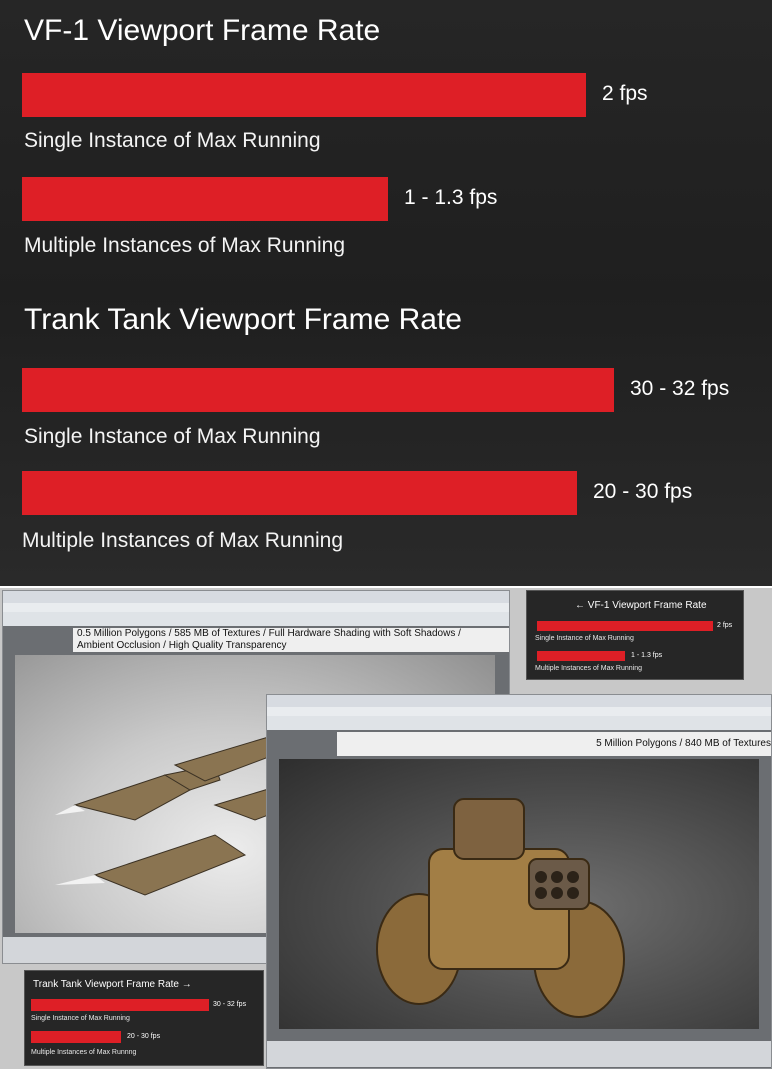 The image size is (772, 1069). Describe the element at coordinates (680, 388) in the screenshot. I see `bar-value-label: 30 - 32 fps` at that location.